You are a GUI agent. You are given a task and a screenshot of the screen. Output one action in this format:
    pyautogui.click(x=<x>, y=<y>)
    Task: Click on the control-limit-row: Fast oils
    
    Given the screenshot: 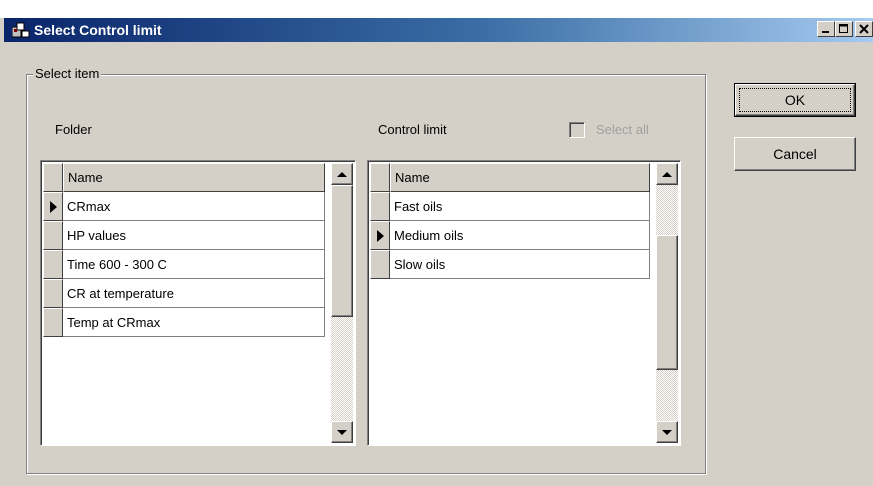 What is the action you would take?
    pyautogui.click(x=510, y=206)
    